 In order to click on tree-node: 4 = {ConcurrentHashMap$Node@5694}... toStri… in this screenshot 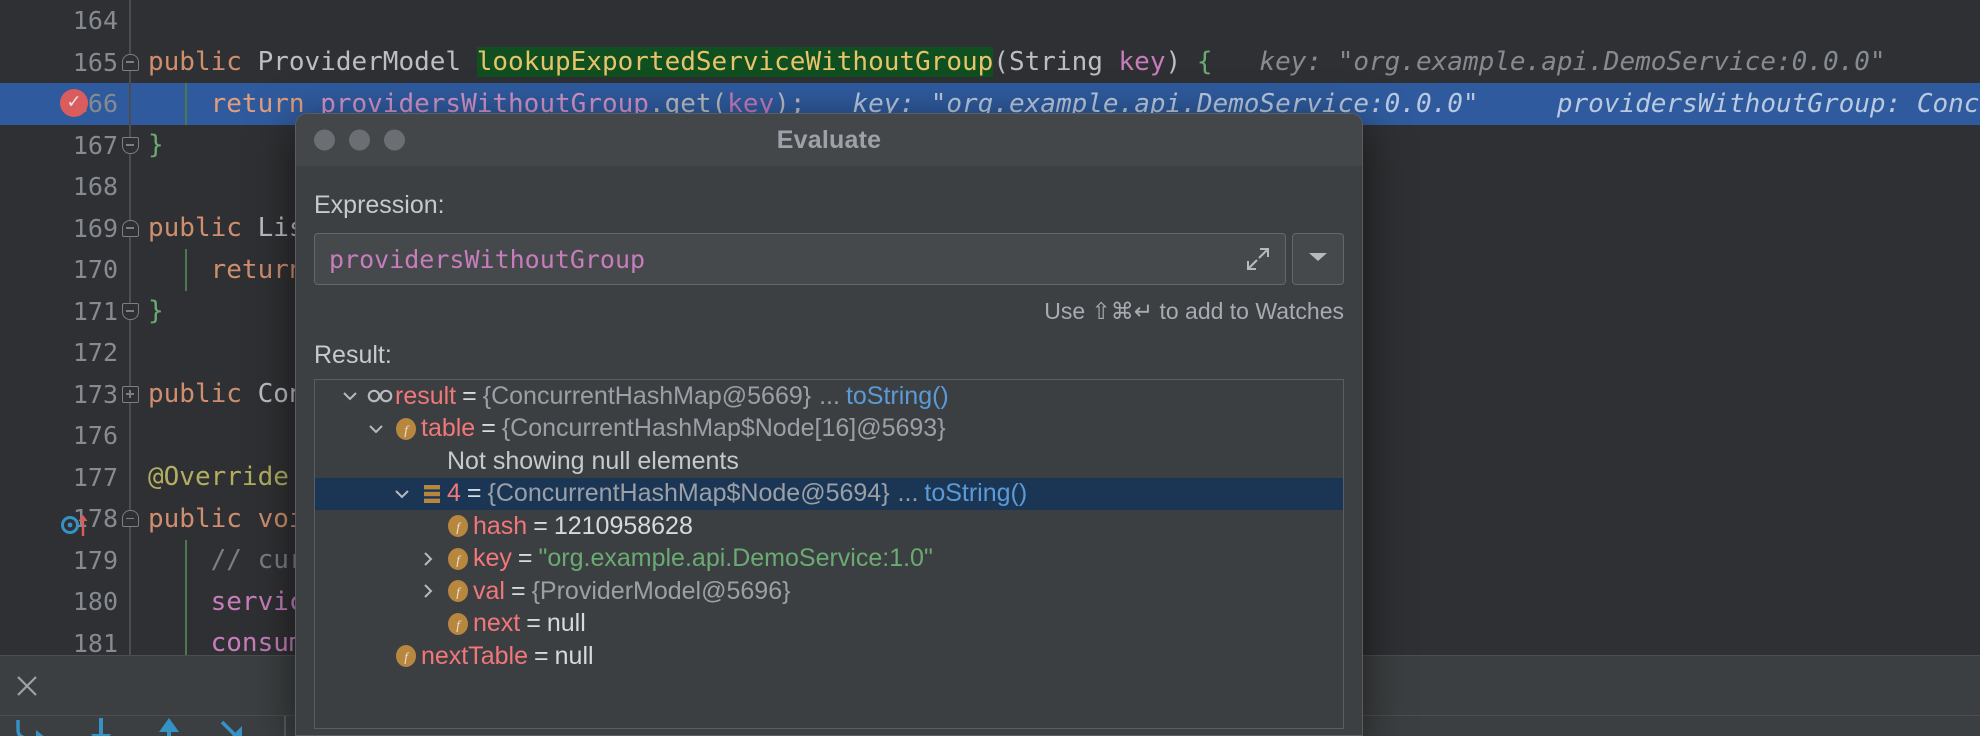, I will do `click(829, 493)`.